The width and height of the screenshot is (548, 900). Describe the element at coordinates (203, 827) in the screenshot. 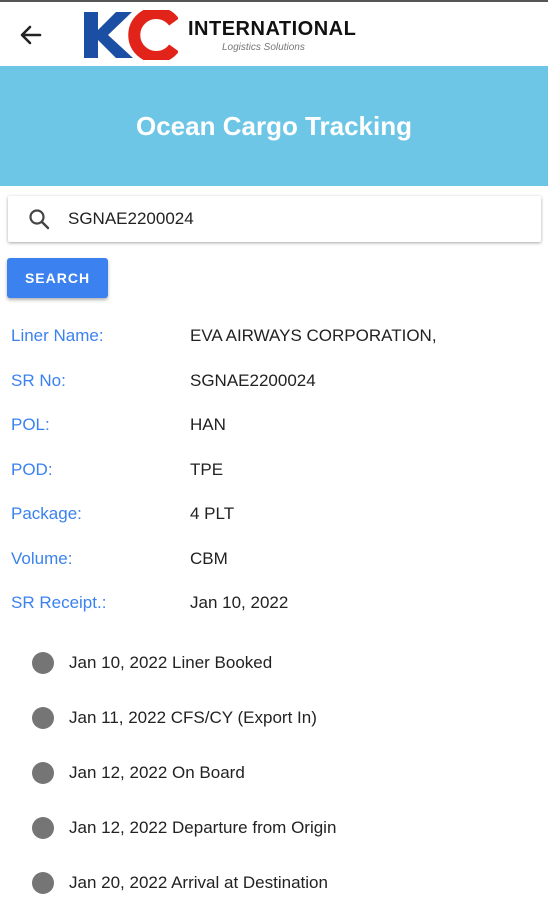

I see `timeline-event: Jan 12, 2022 Departure from Origin` at that location.